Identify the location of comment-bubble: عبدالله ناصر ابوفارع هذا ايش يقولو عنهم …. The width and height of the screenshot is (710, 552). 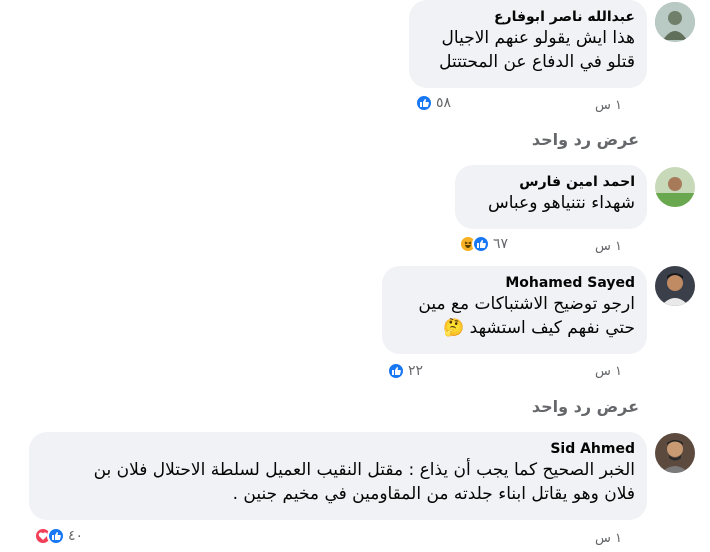
(528, 44).